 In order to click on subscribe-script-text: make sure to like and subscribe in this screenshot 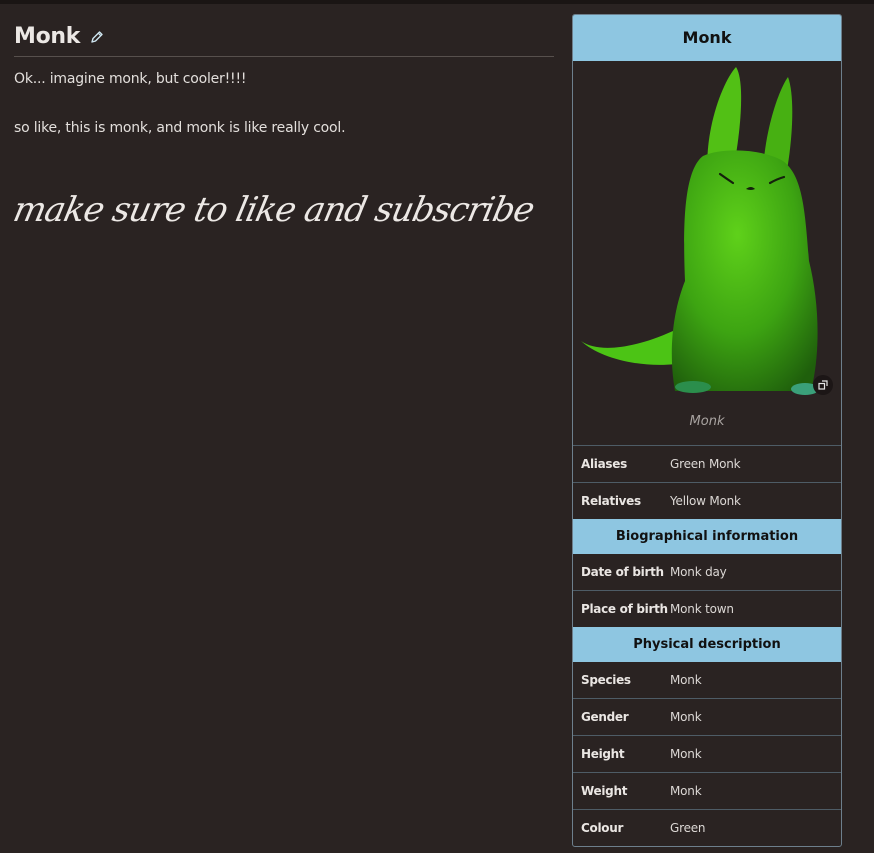, I will do `click(273, 210)`.